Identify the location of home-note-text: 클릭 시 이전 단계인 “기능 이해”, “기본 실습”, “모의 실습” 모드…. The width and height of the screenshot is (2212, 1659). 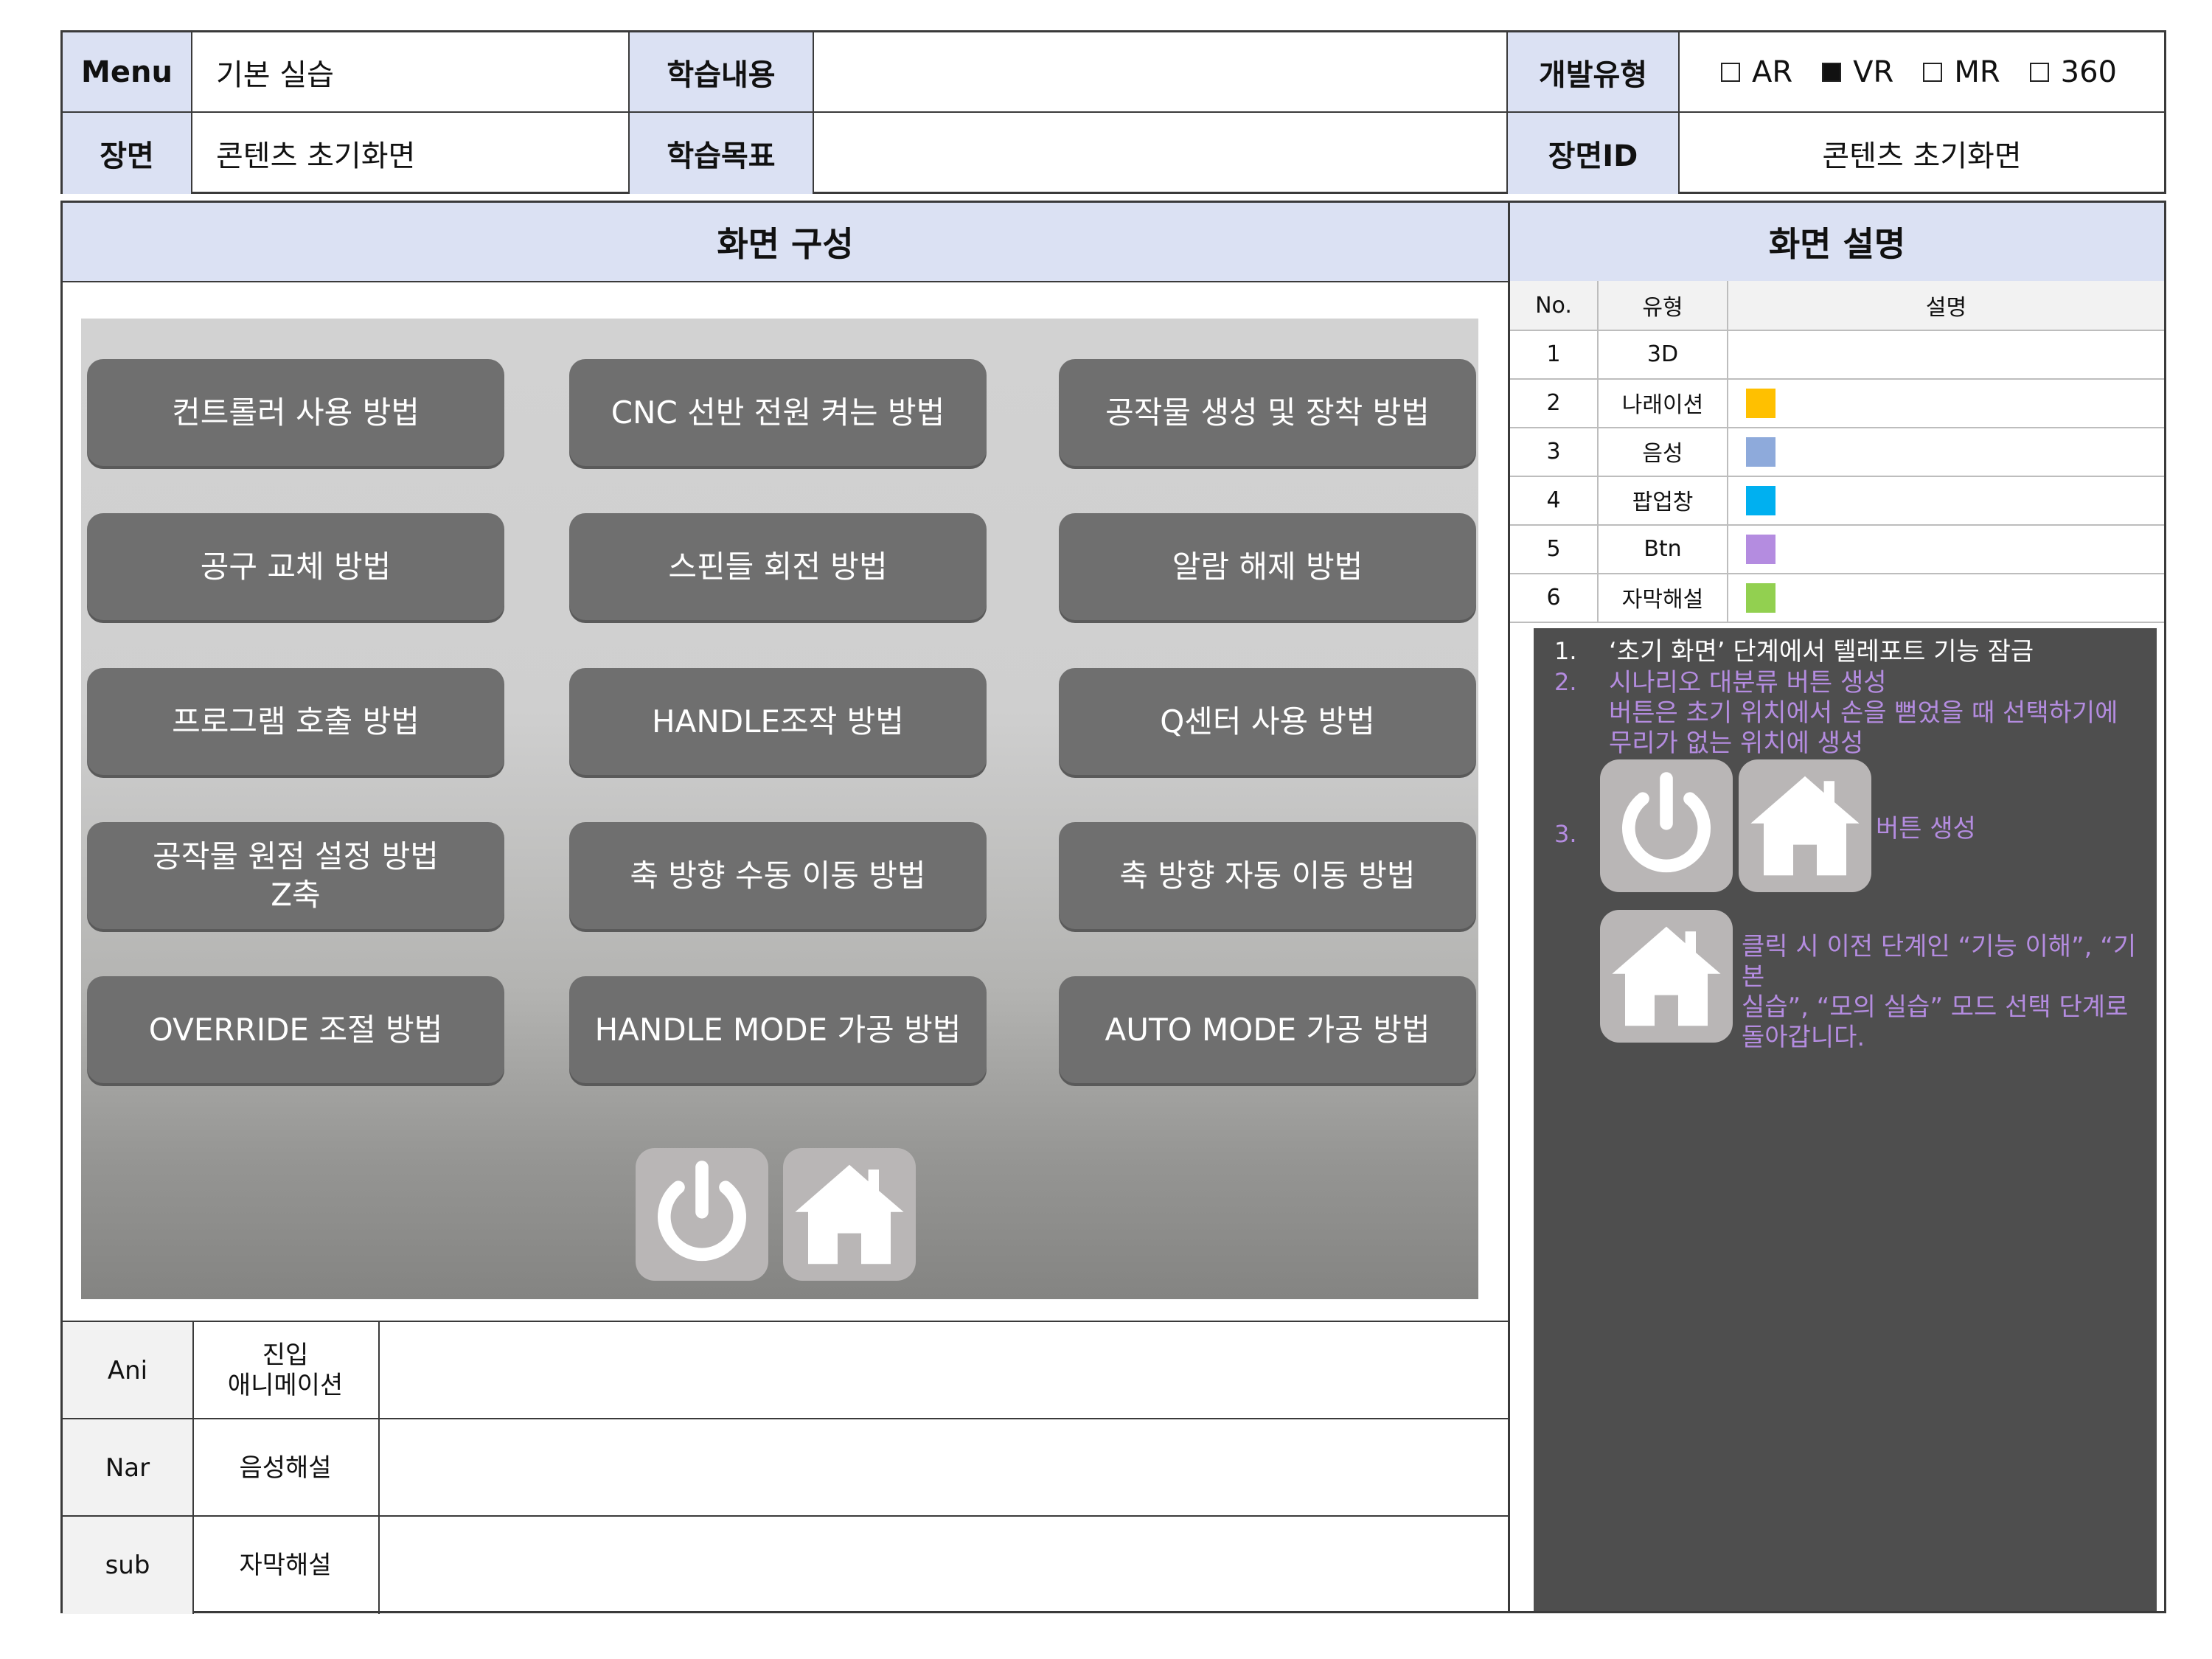
(1939, 992).